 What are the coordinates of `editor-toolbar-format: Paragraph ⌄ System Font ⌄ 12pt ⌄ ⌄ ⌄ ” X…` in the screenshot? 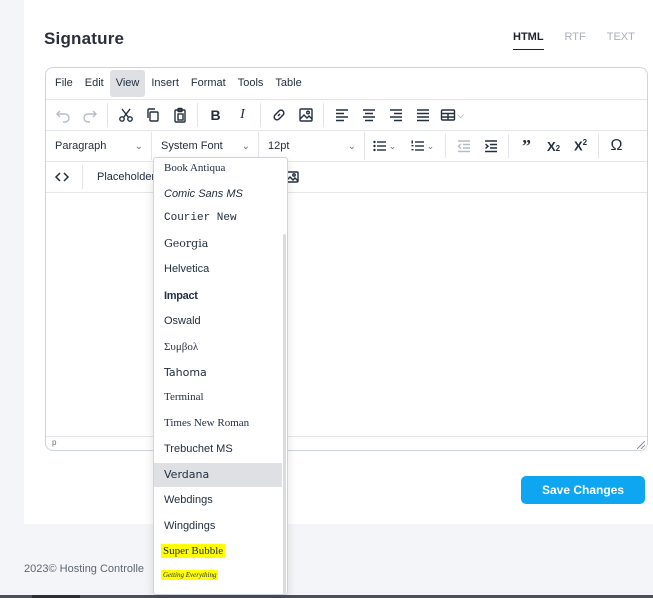 It's located at (346, 146).